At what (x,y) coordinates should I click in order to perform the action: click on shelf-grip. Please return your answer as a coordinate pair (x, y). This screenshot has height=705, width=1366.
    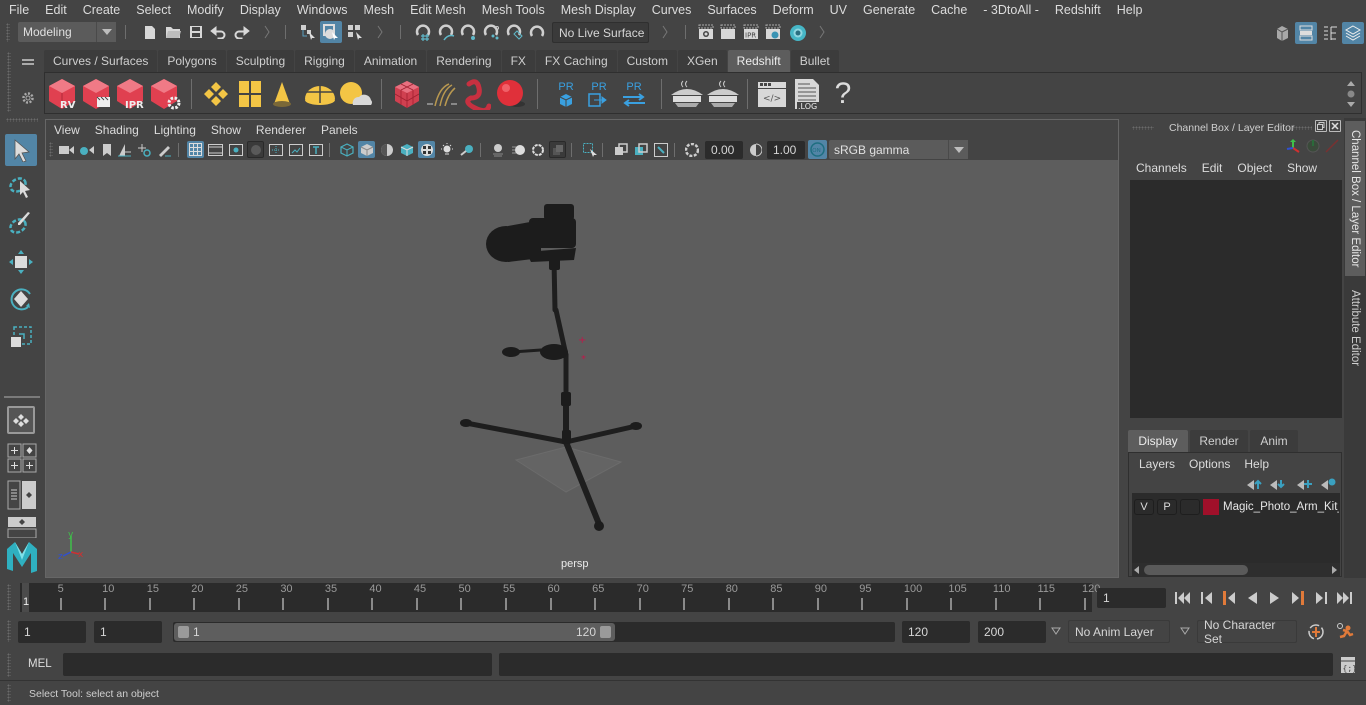
    Looking at the image, I should click on (9, 82).